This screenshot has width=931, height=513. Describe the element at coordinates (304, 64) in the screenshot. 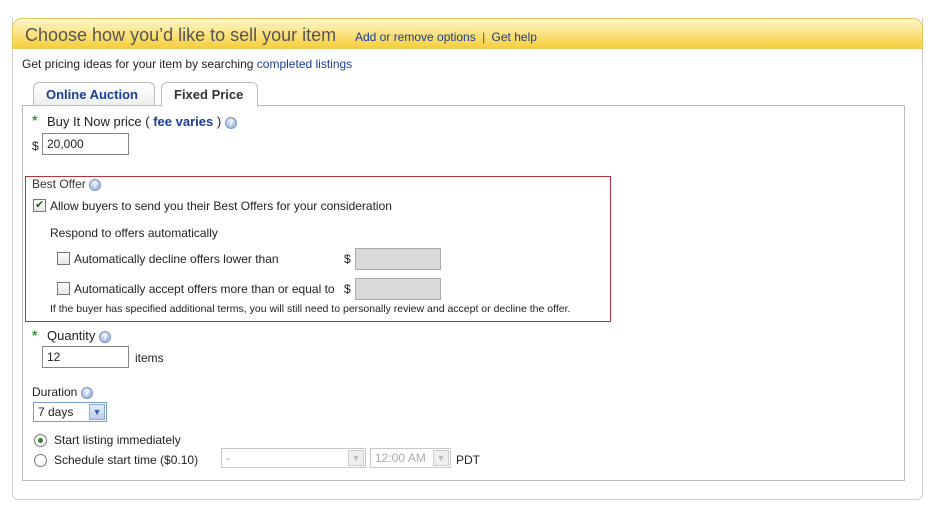

I see `completed-listings-link: completed listings` at that location.